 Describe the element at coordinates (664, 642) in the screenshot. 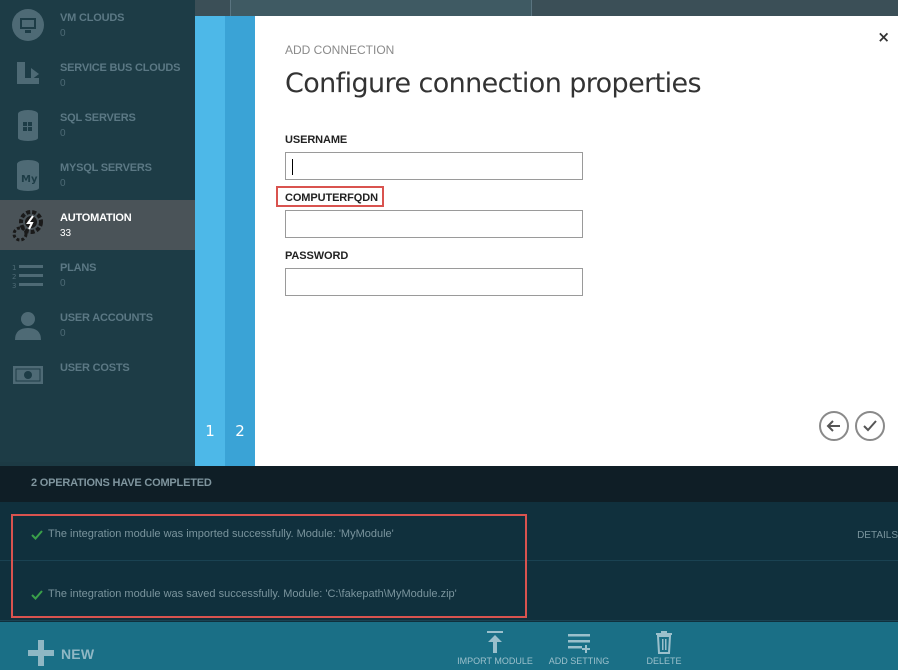

I see `delete-icon` at that location.